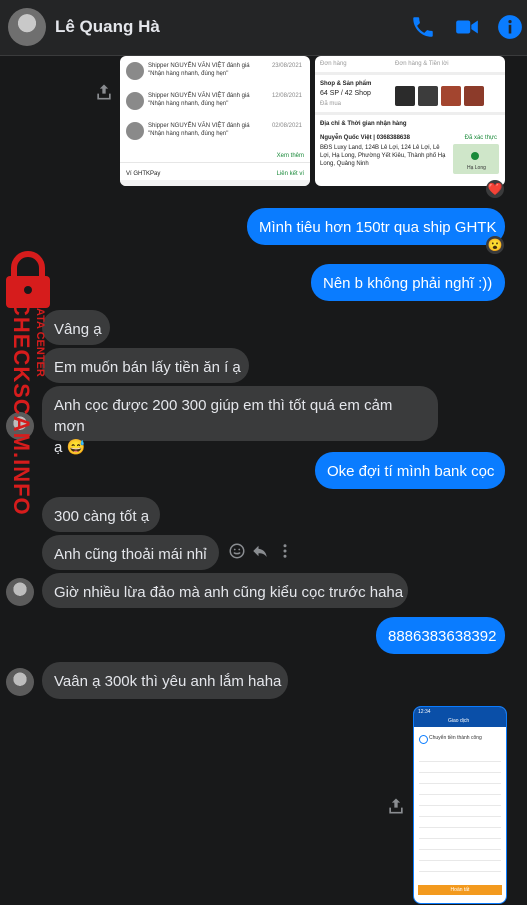 This screenshot has height=905, width=527. I want to click on chat-header: Lê Quang Hà, so click(263, 28).